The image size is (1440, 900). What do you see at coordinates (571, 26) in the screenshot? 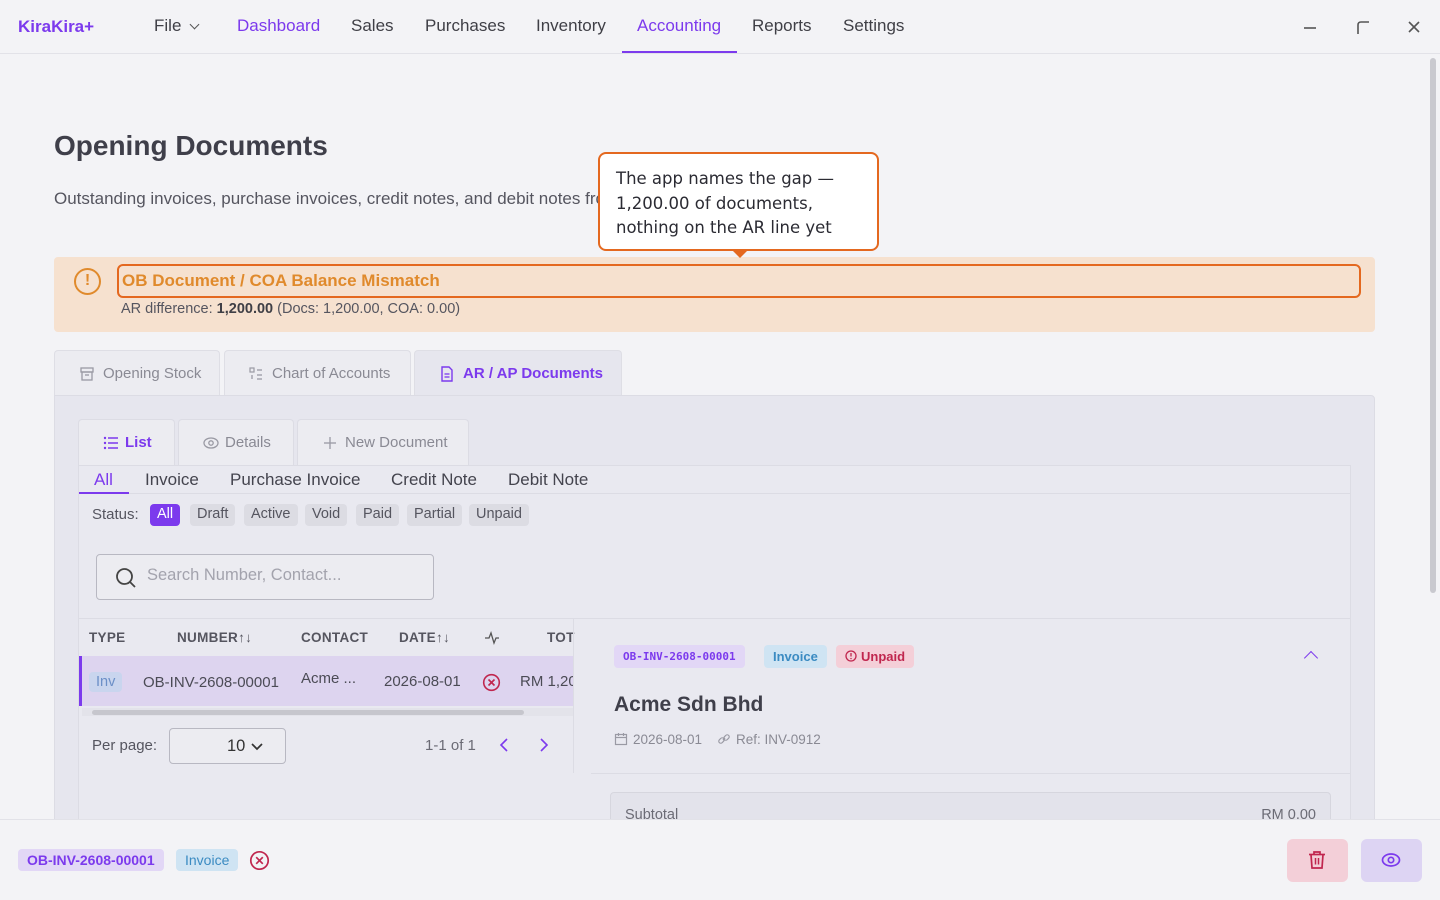
I see `nav-inventory: Inventory` at bounding box center [571, 26].